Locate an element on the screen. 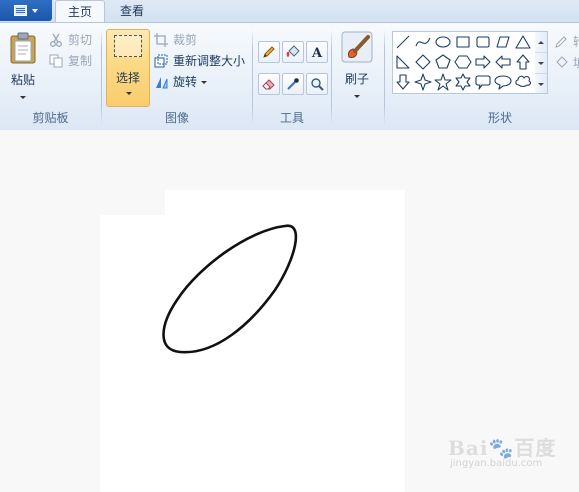 This screenshot has height=492, width=579. select-button: 选择 is located at coordinates (128, 68).